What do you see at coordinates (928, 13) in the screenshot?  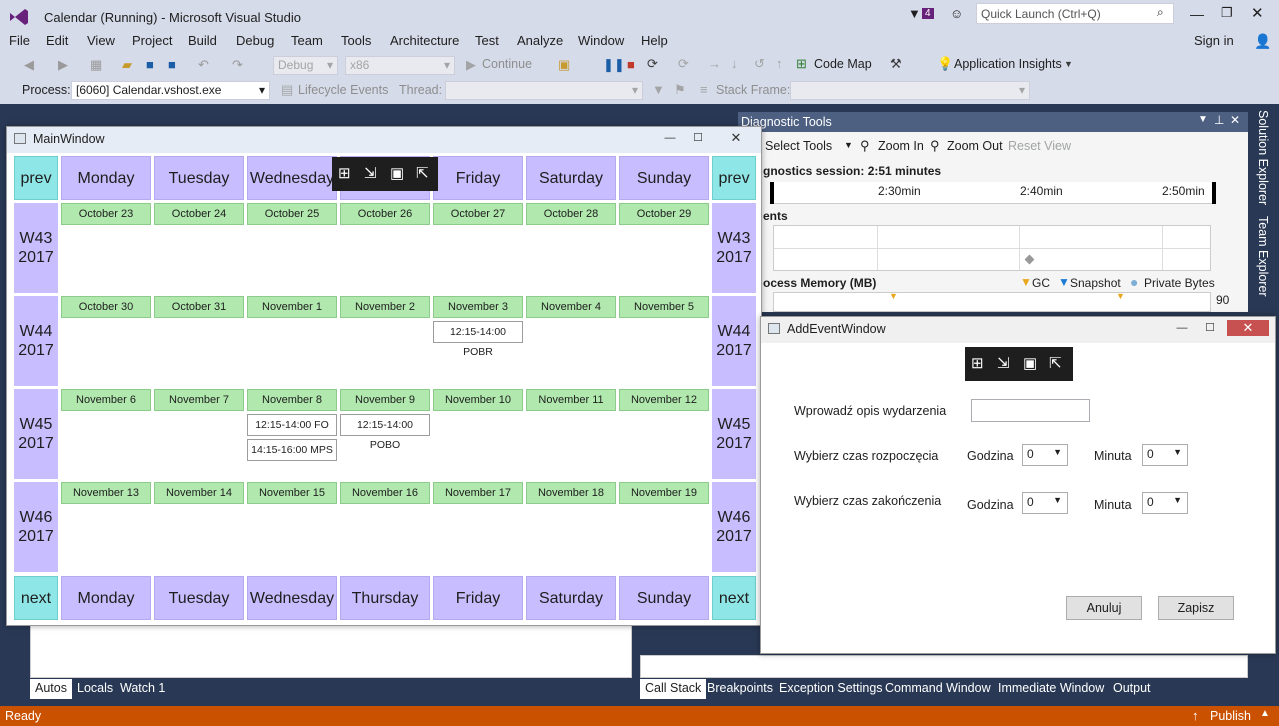 I see `notification-badge: 4` at bounding box center [928, 13].